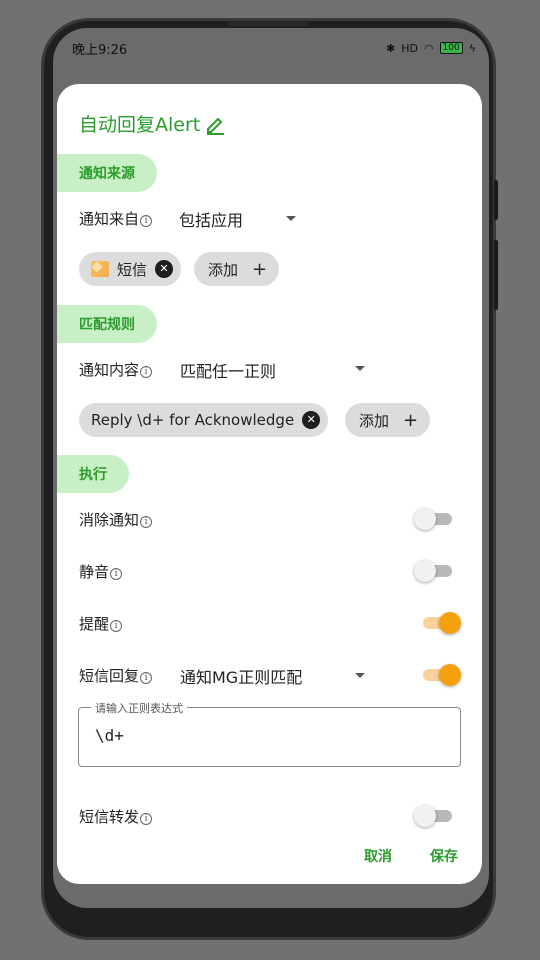  I want to click on sms-forward-toggle, so click(434, 815).